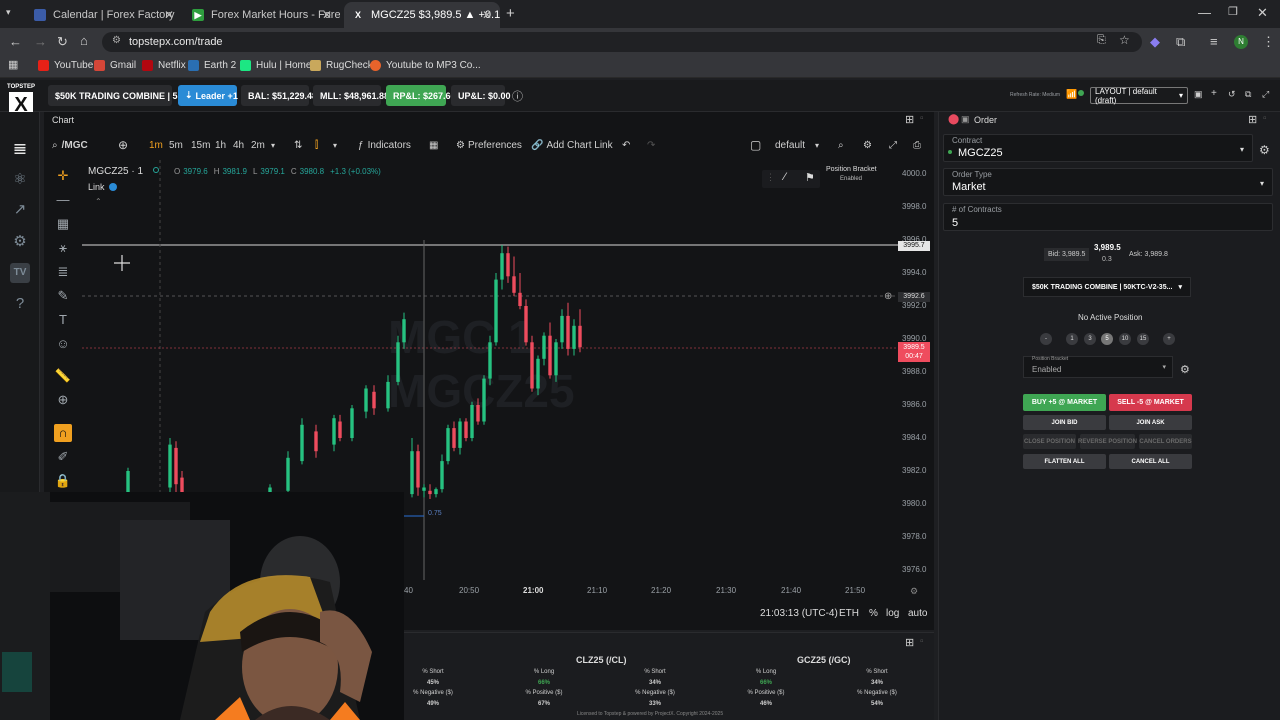 The image size is (1280, 720). I want to click on add-alert-icon: ⊕, so click(888, 296).